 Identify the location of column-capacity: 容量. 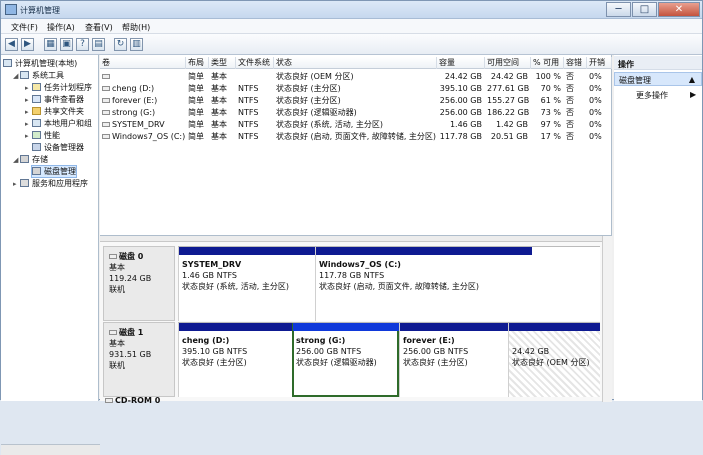
(461, 63).